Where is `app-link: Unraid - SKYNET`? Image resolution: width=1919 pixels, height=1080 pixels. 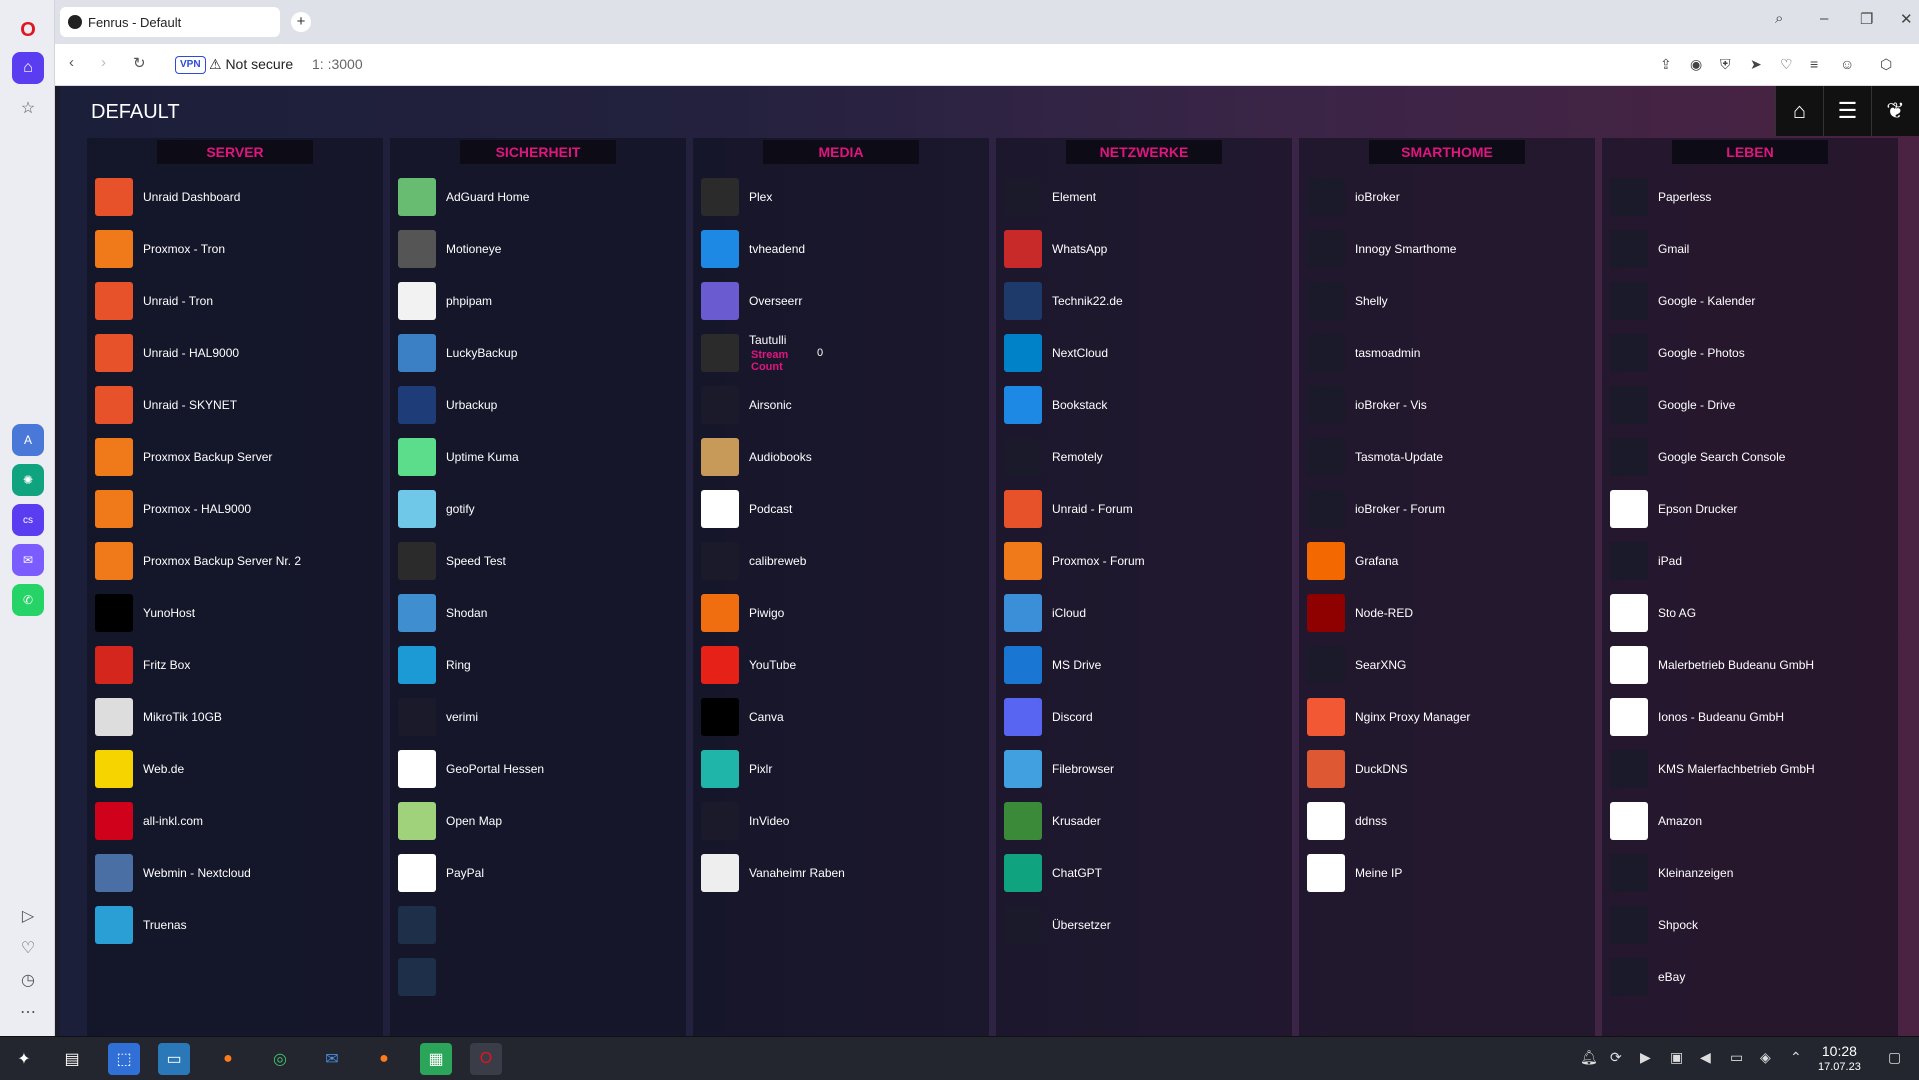
app-link: Unraid - SKYNET is located at coordinates (166, 405).